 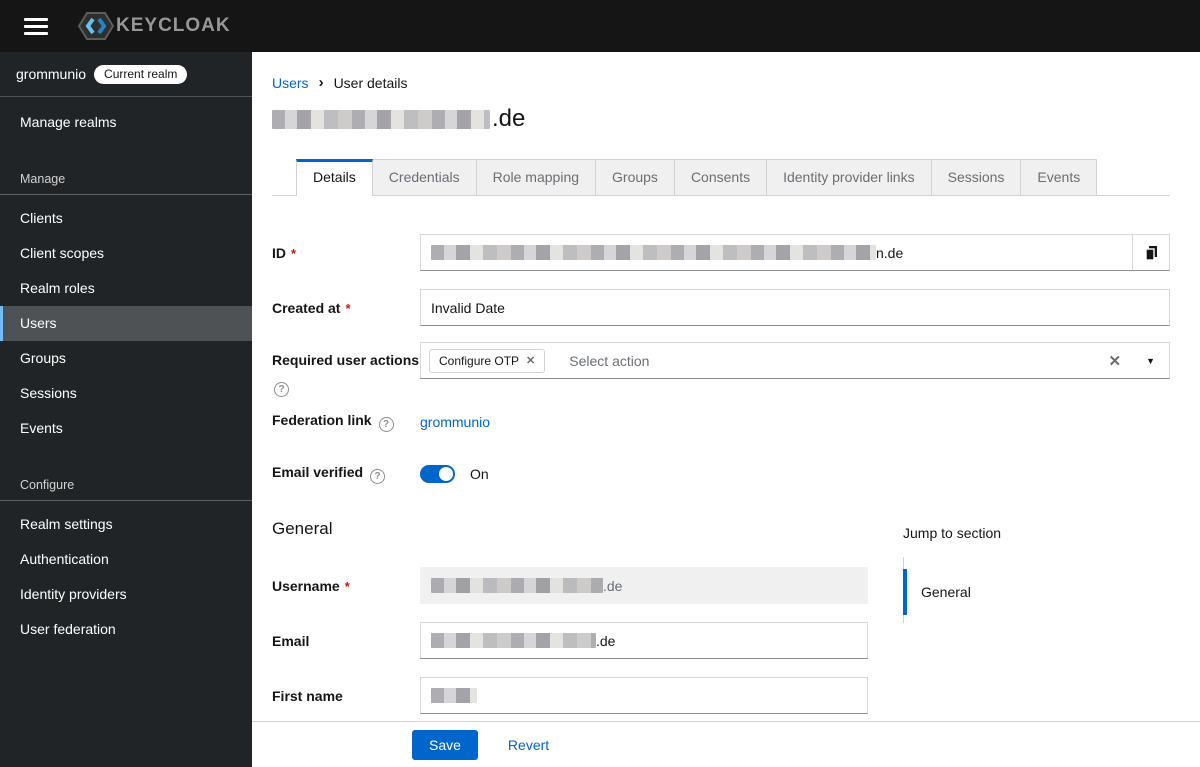 I want to click on username-field: .de, so click(x=644, y=585).